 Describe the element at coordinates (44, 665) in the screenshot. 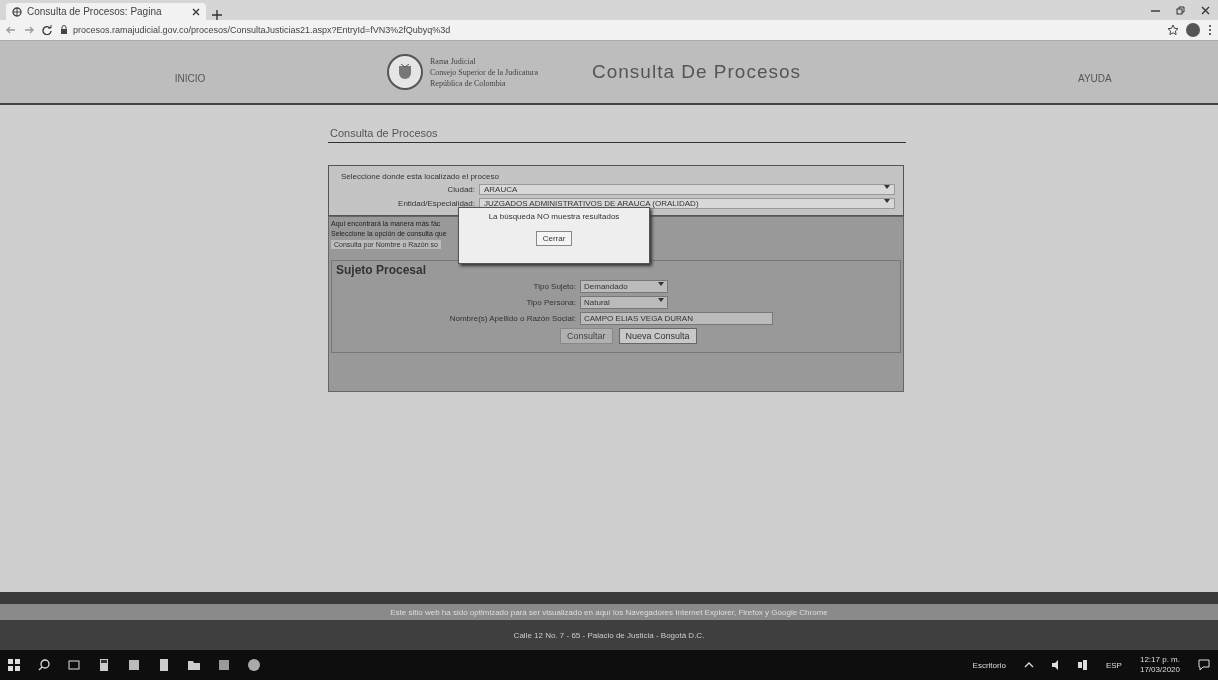

I see `search-icon` at that location.